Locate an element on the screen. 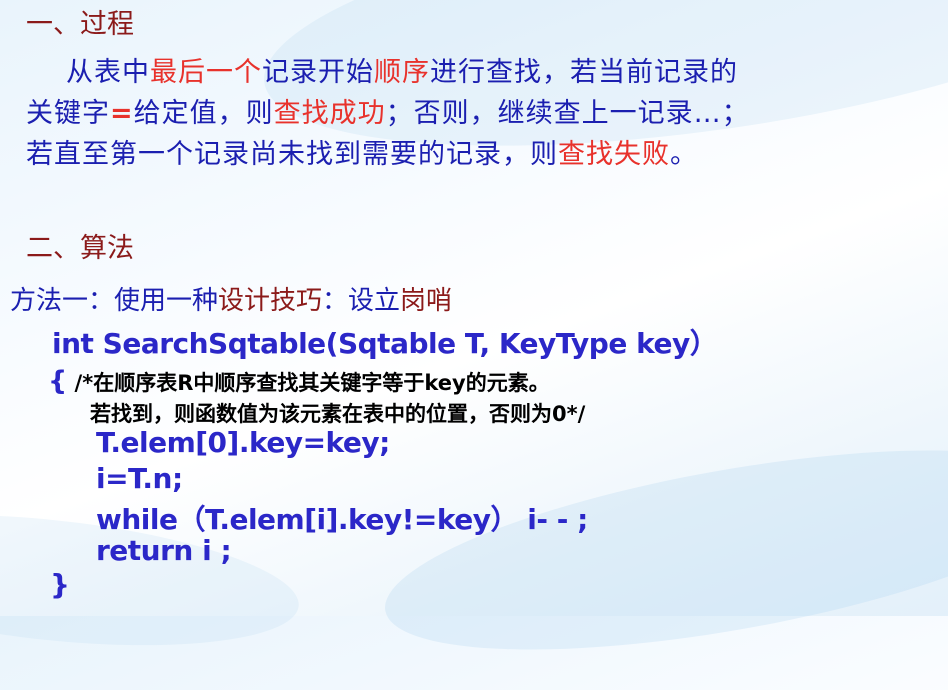 This screenshot has height=690, width=948. text-segment: 进行查找，若当前记录的 is located at coordinates (584, 72).